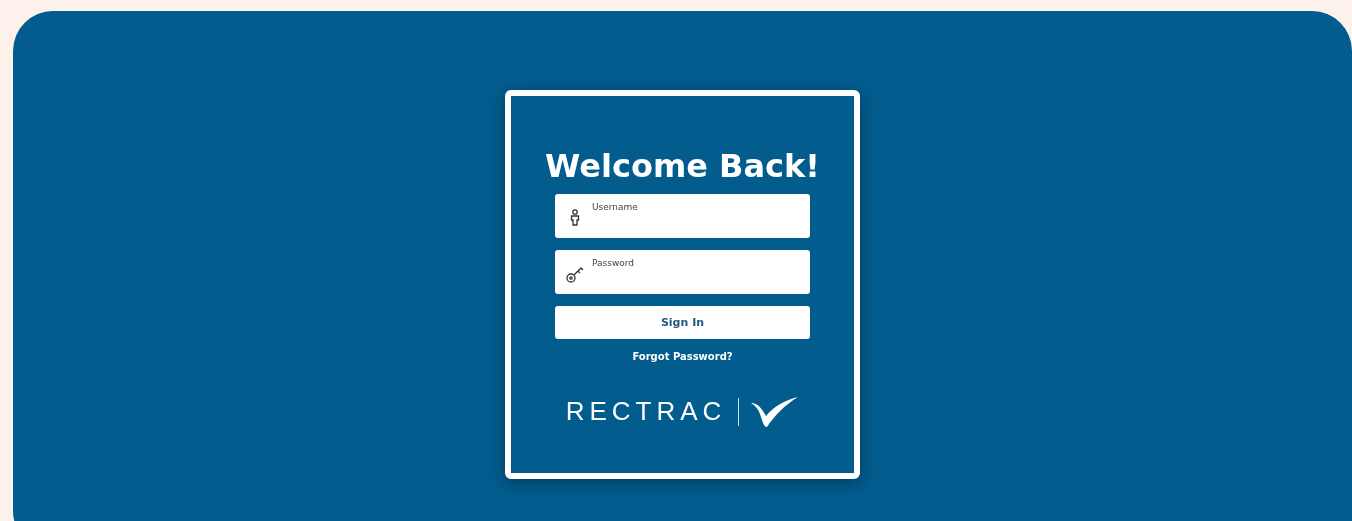  What do you see at coordinates (775, 411) in the screenshot?
I see `checkmark-icon` at bounding box center [775, 411].